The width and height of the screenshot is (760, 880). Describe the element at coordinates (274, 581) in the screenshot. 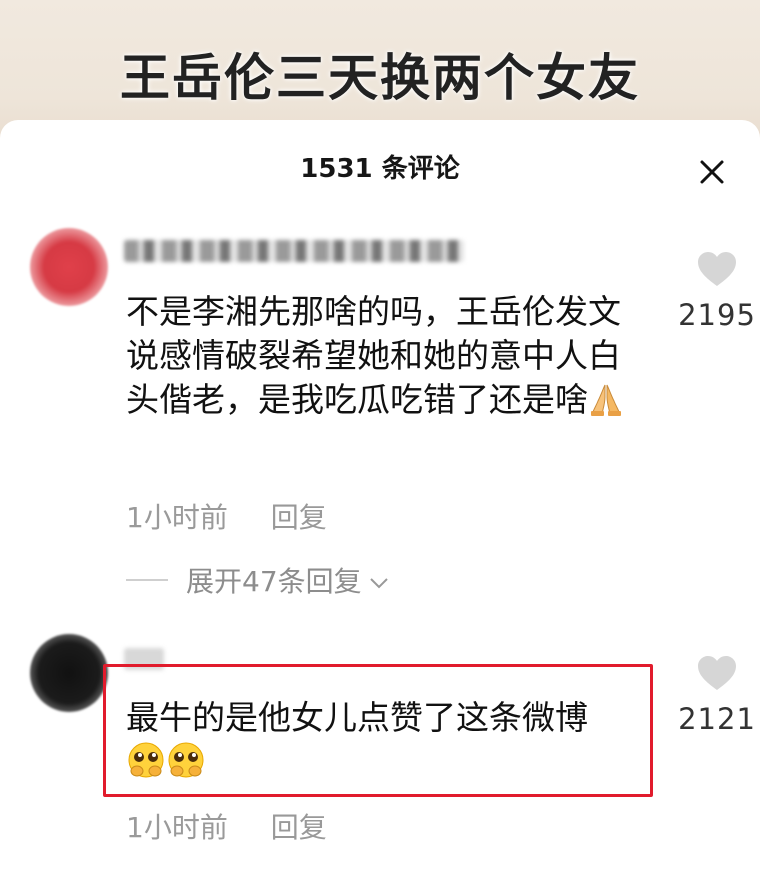

I see `expand-replies-label: 展开47条回复` at that location.